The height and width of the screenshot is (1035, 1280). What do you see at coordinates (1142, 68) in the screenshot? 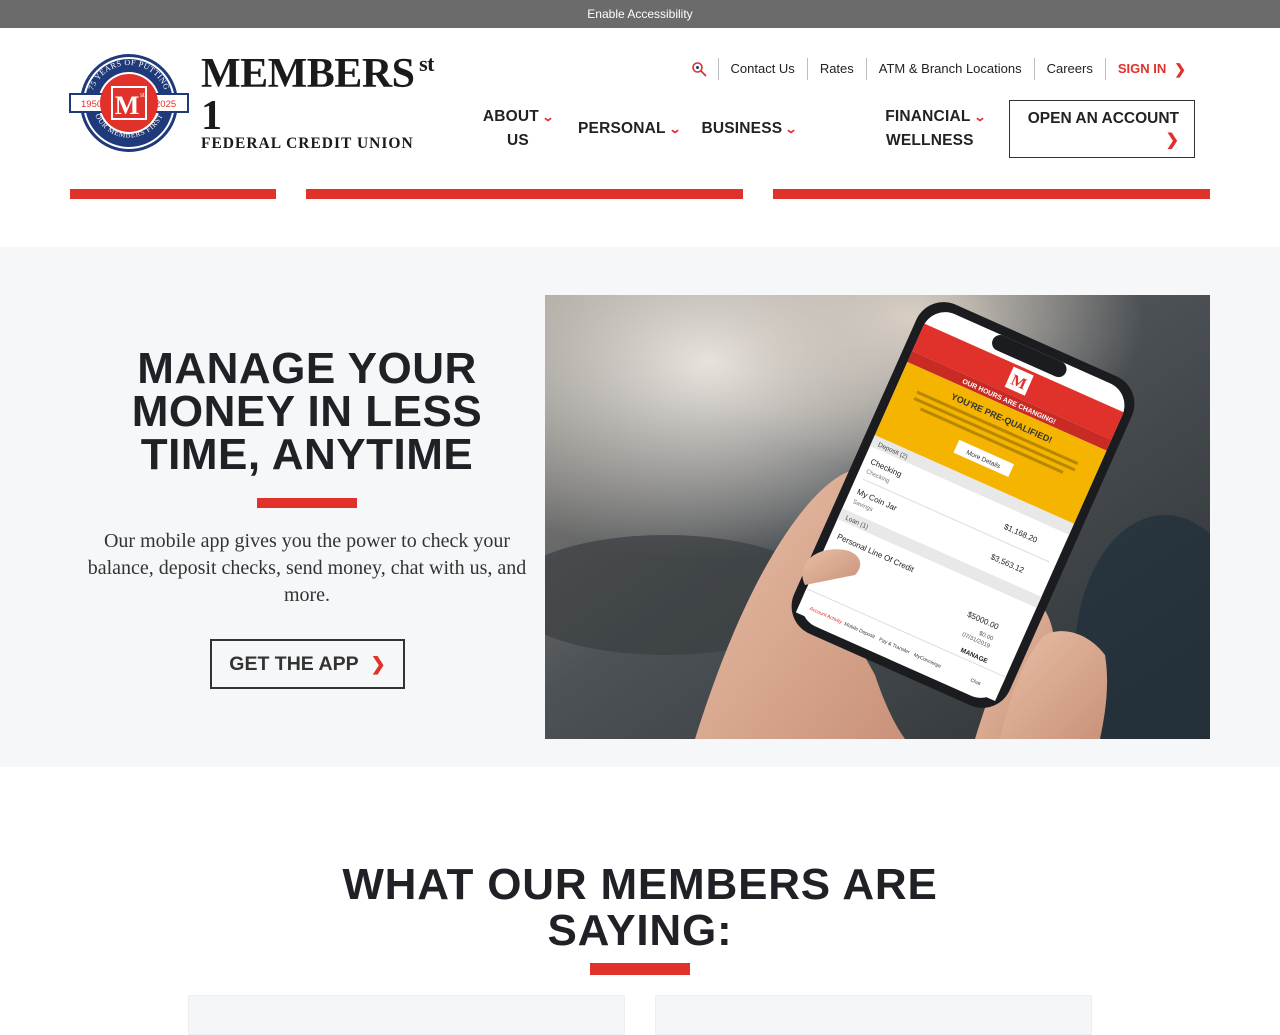
I see `sign-in-label: SIGN IN` at bounding box center [1142, 68].